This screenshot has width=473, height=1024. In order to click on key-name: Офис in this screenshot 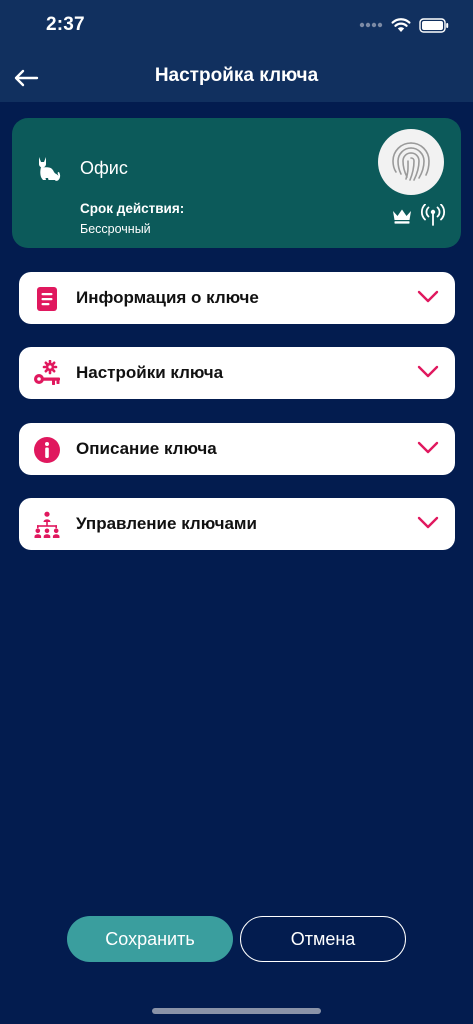, I will do `click(104, 168)`.